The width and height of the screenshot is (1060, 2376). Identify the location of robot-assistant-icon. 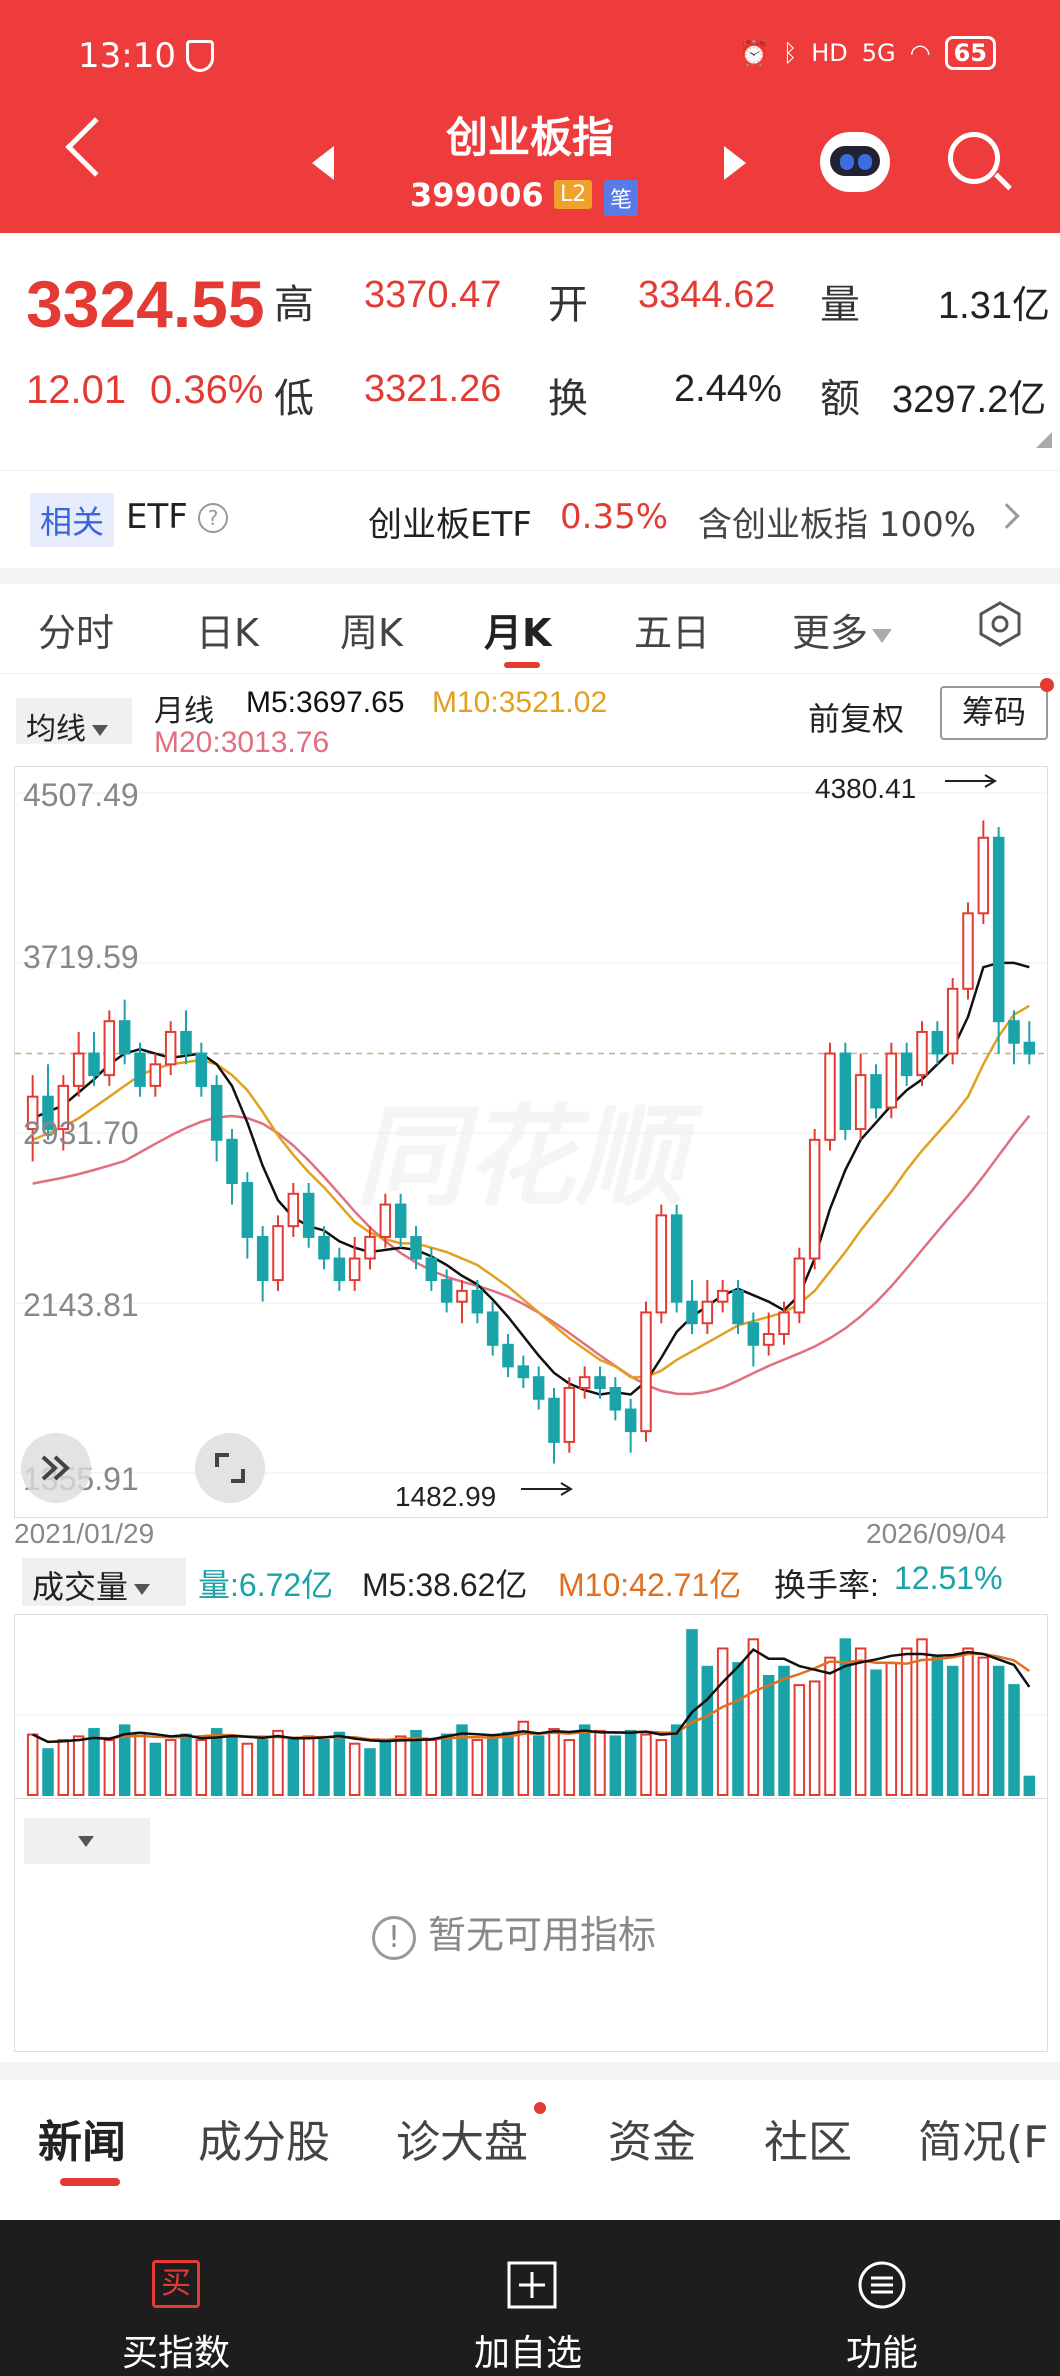
(855, 162).